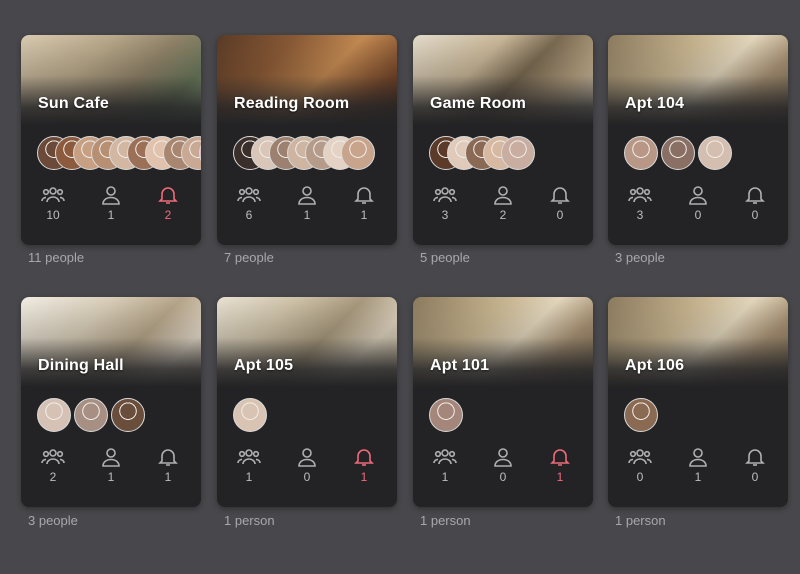 This screenshot has height=574, width=800. Describe the element at coordinates (56, 257) in the screenshot. I see `people-caption: 11 people` at that location.